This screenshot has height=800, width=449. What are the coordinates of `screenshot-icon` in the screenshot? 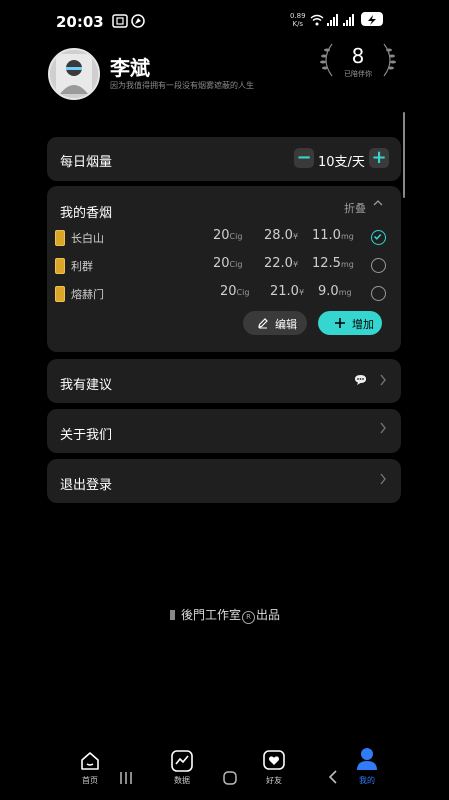 It's located at (120, 21).